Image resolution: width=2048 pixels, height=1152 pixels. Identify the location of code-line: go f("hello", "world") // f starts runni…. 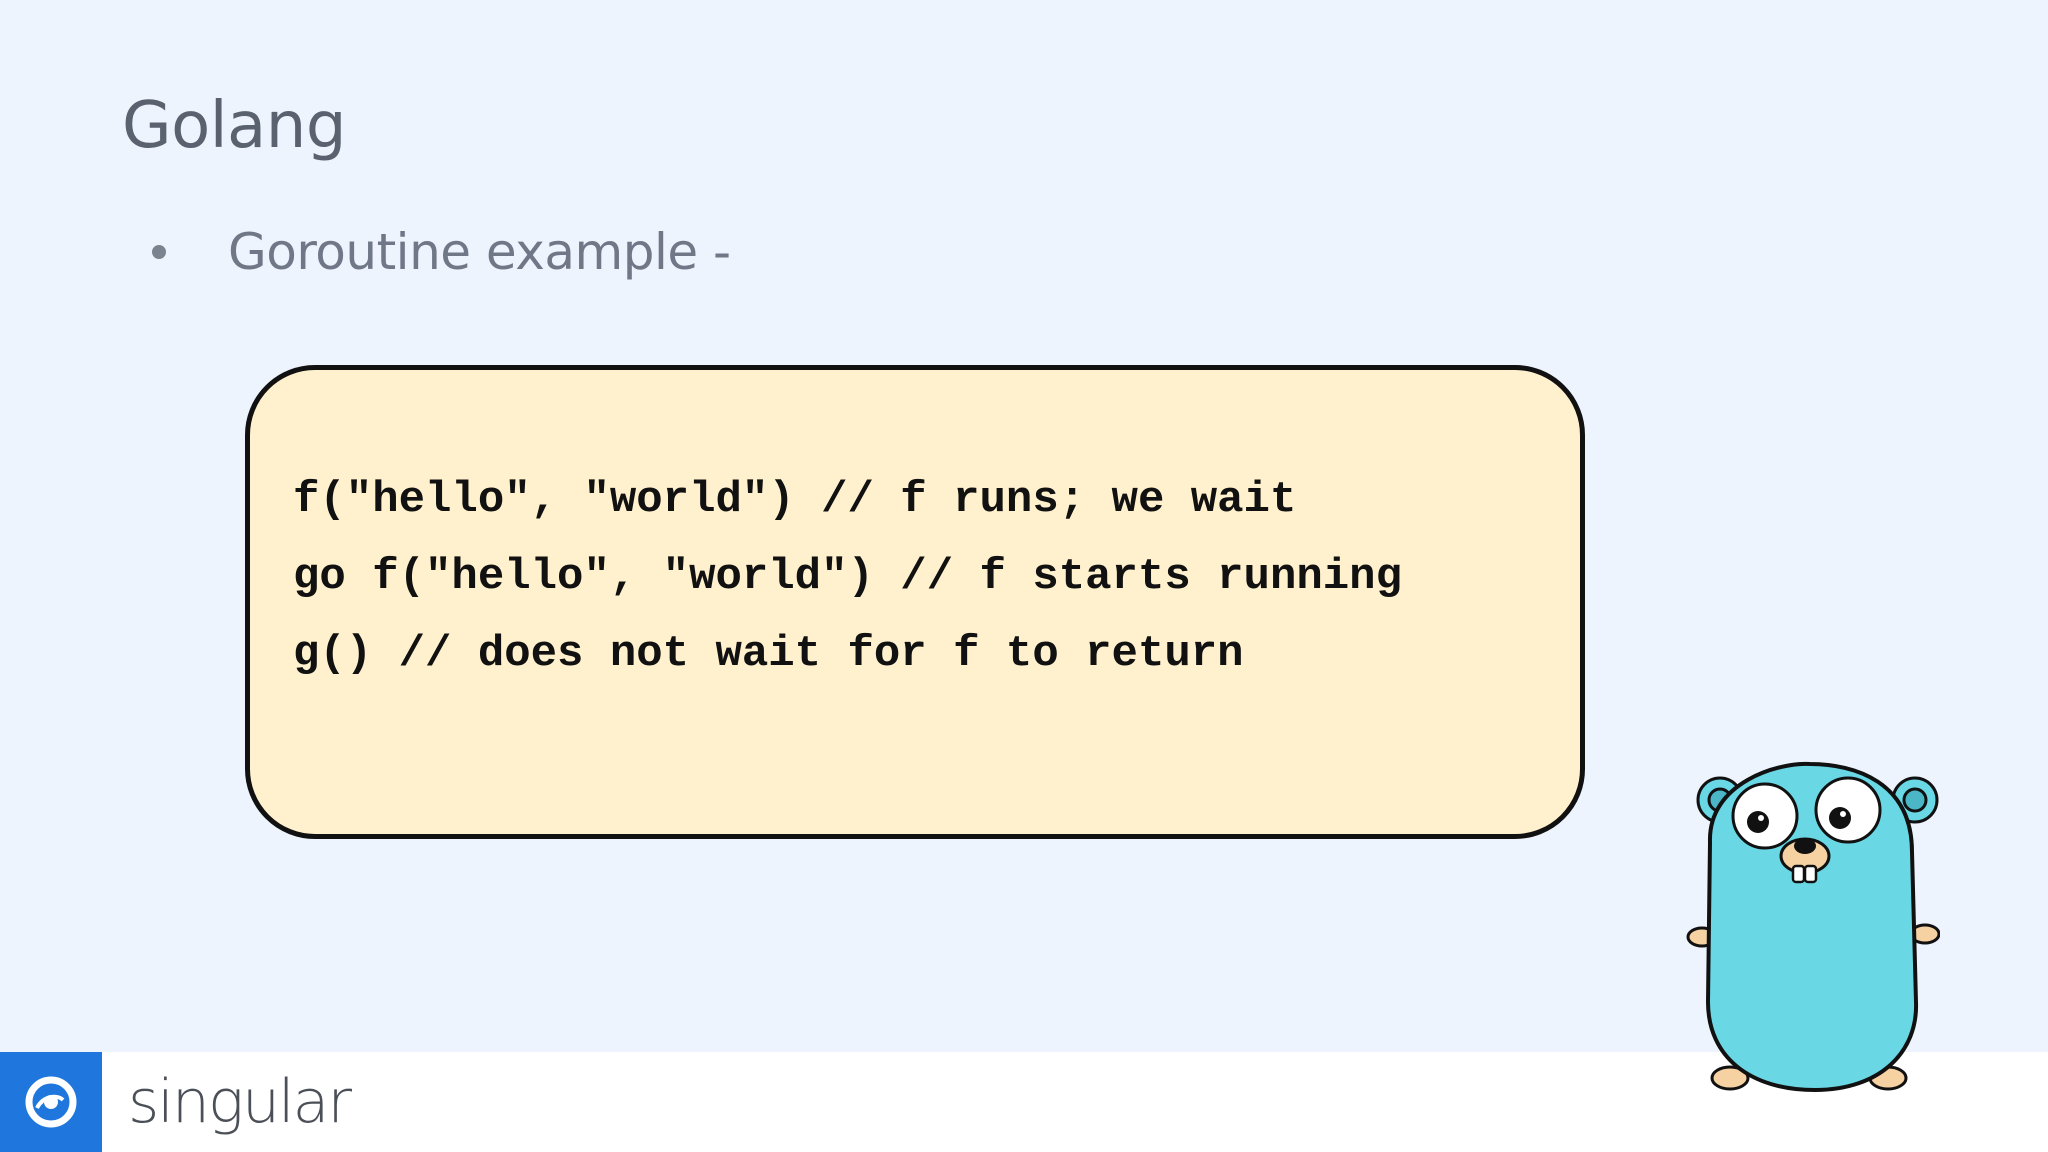
(847, 577).